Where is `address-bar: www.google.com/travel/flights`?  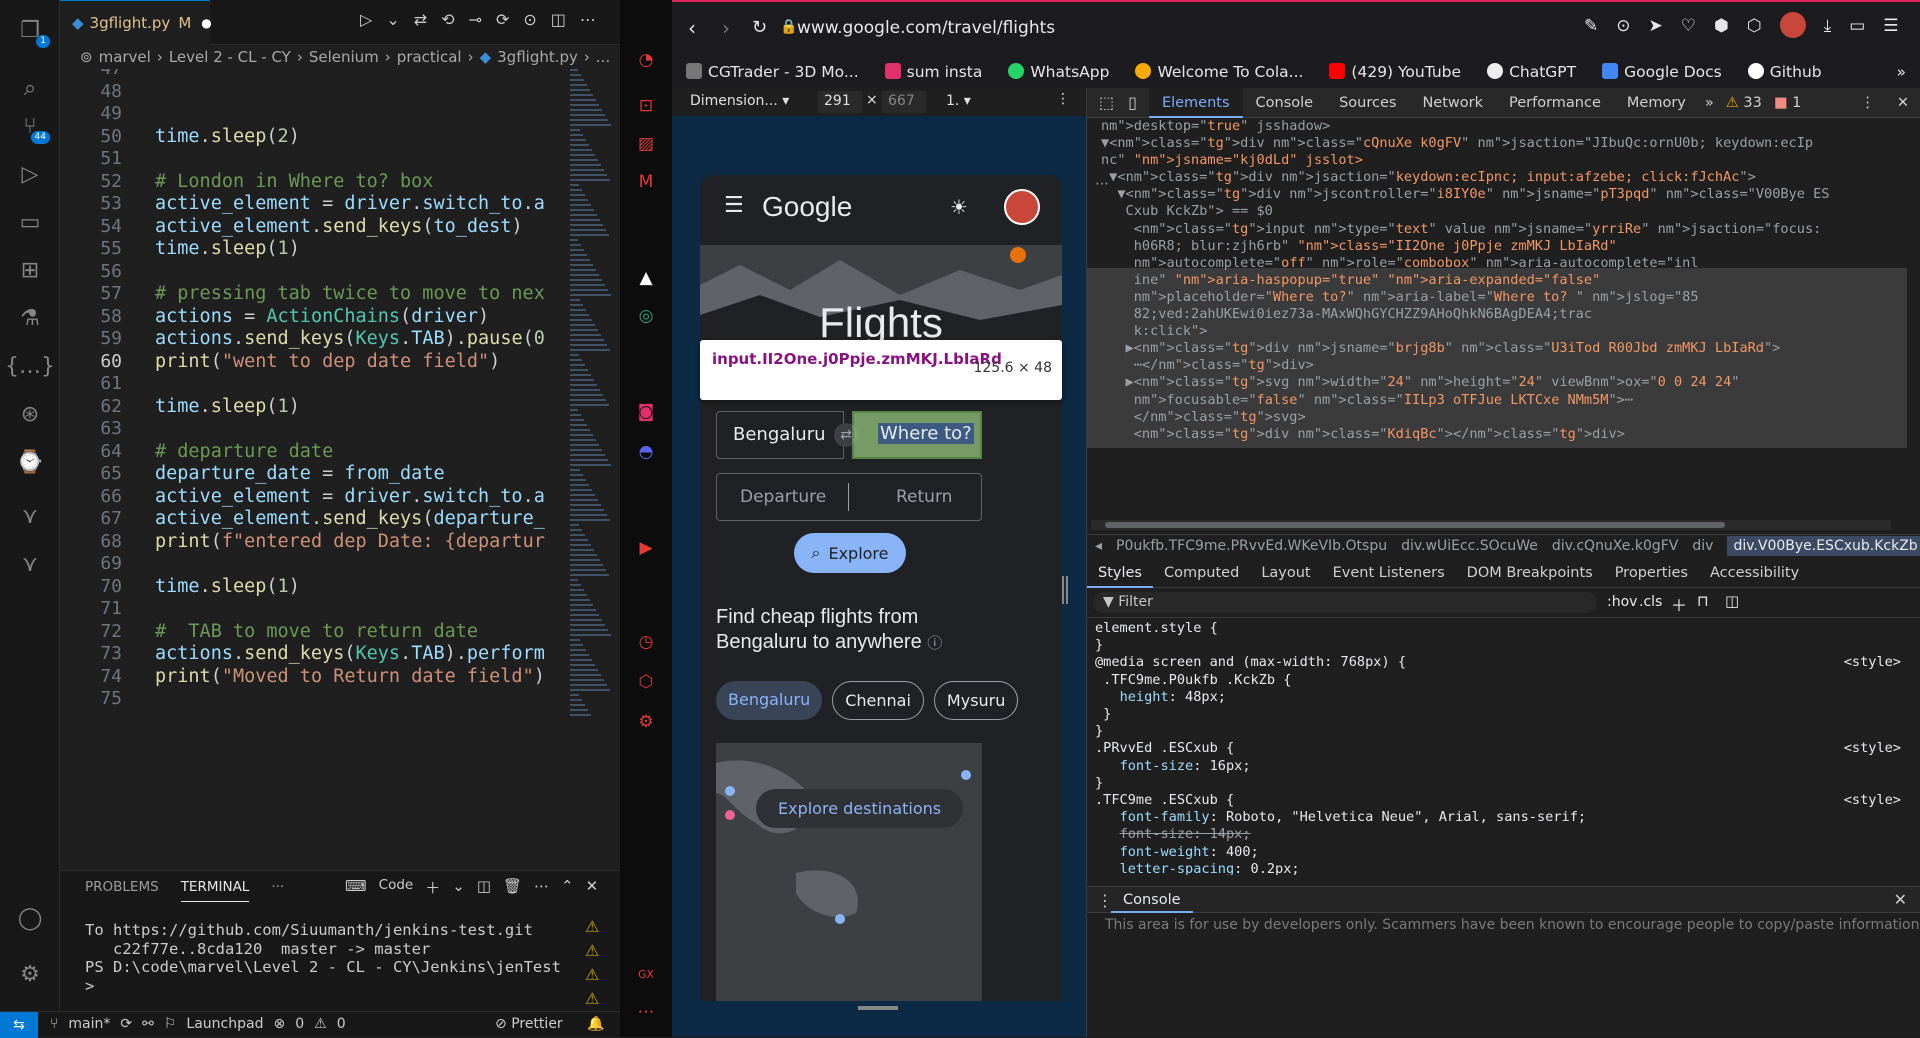
address-bar: www.google.com/travel/flights is located at coordinates (926, 28).